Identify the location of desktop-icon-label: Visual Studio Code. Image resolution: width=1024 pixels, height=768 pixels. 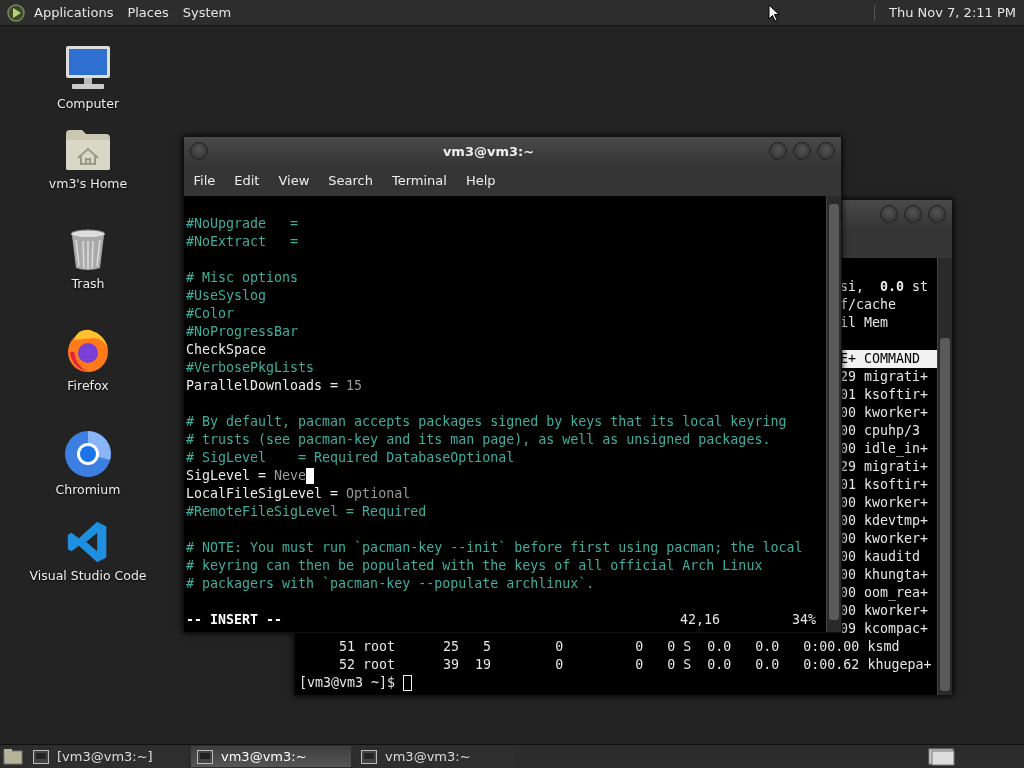
(88, 575).